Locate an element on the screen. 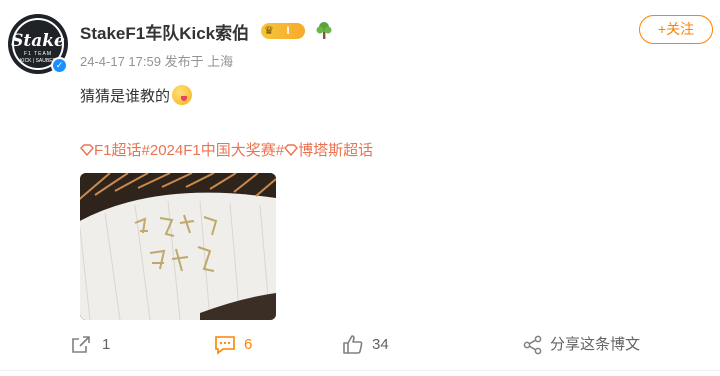  repost-button: 1 is located at coordinates (98, 345).